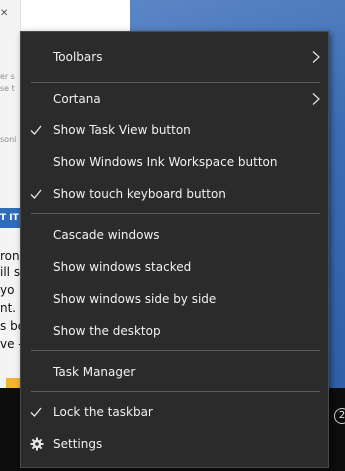  I want to click on menu-item-label: Task Manager, so click(94, 372).